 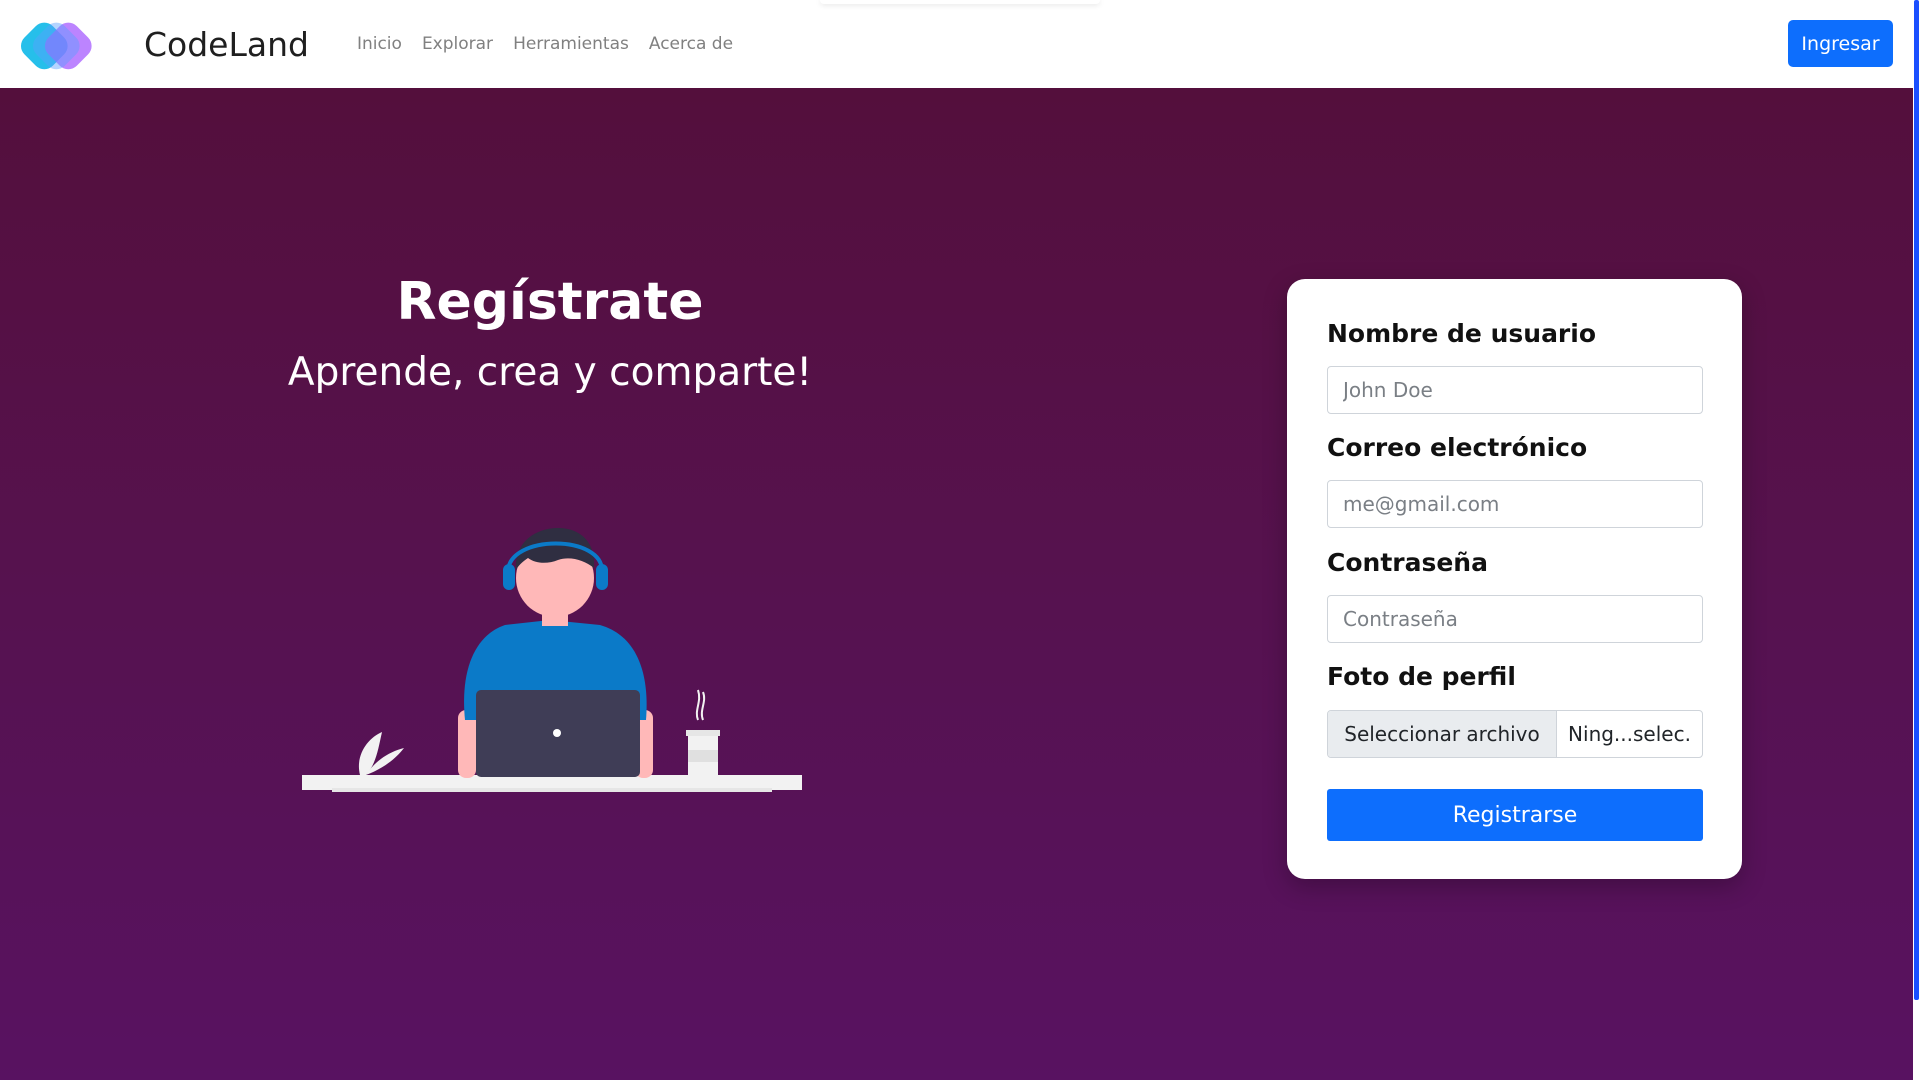 I want to click on file-status-text: Ning...selec., so click(x=1629, y=734).